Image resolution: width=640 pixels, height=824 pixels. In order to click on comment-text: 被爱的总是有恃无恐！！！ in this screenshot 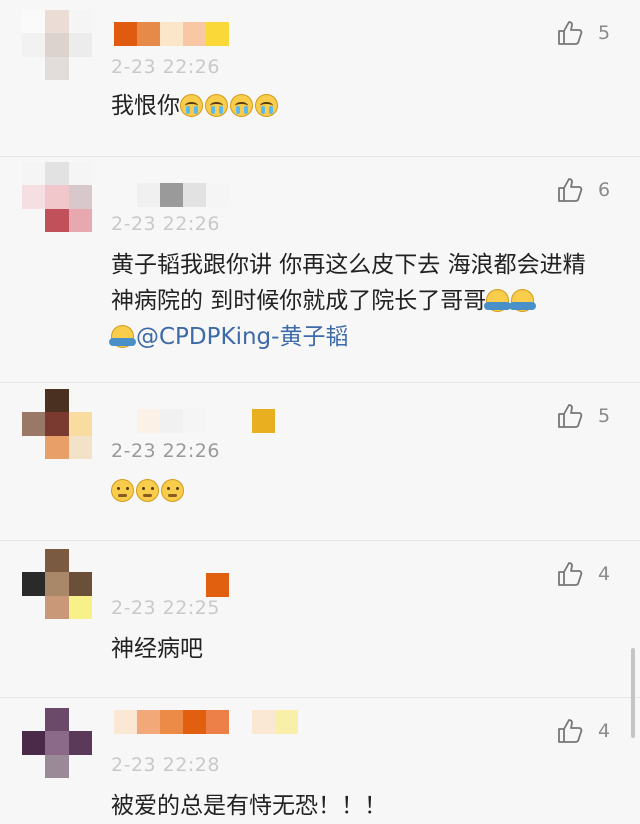, I will do `click(249, 806)`.